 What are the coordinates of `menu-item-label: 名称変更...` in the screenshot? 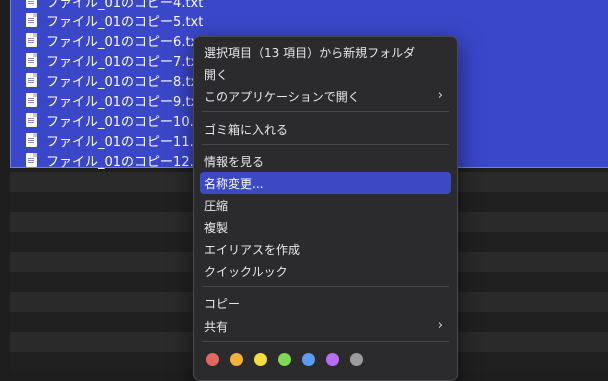 It's located at (234, 183).